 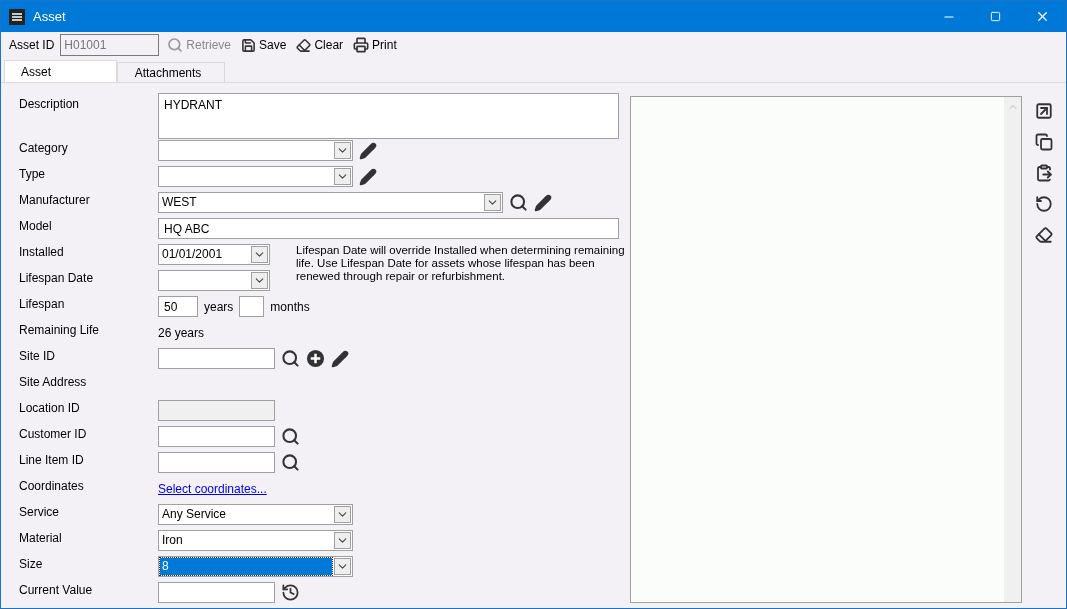 I want to click on add-icon, so click(x=315, y=358).